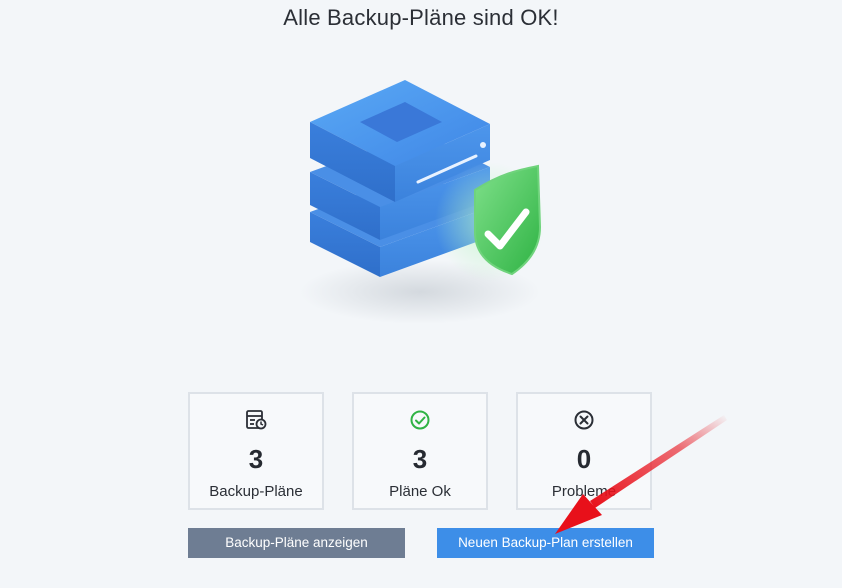 The width and height of the screenshot is (842, 588). What do you see at coordinates (584, 491) in the screenshot?
I see `stat-label: Probleme` at bounding box center [584, 491].